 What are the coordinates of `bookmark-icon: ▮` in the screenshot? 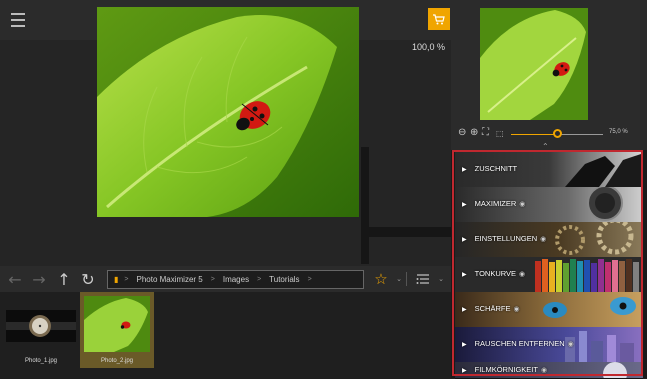 It's located at (116, 279).